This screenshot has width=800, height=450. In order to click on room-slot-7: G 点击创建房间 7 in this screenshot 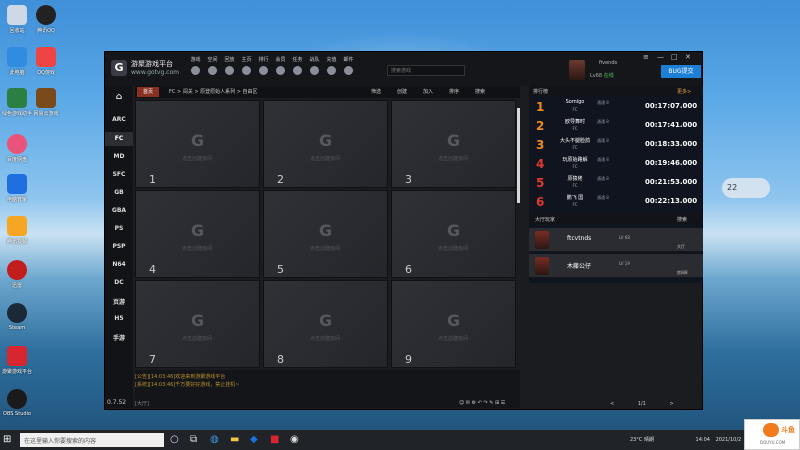, I will do `click(197, 324)`.